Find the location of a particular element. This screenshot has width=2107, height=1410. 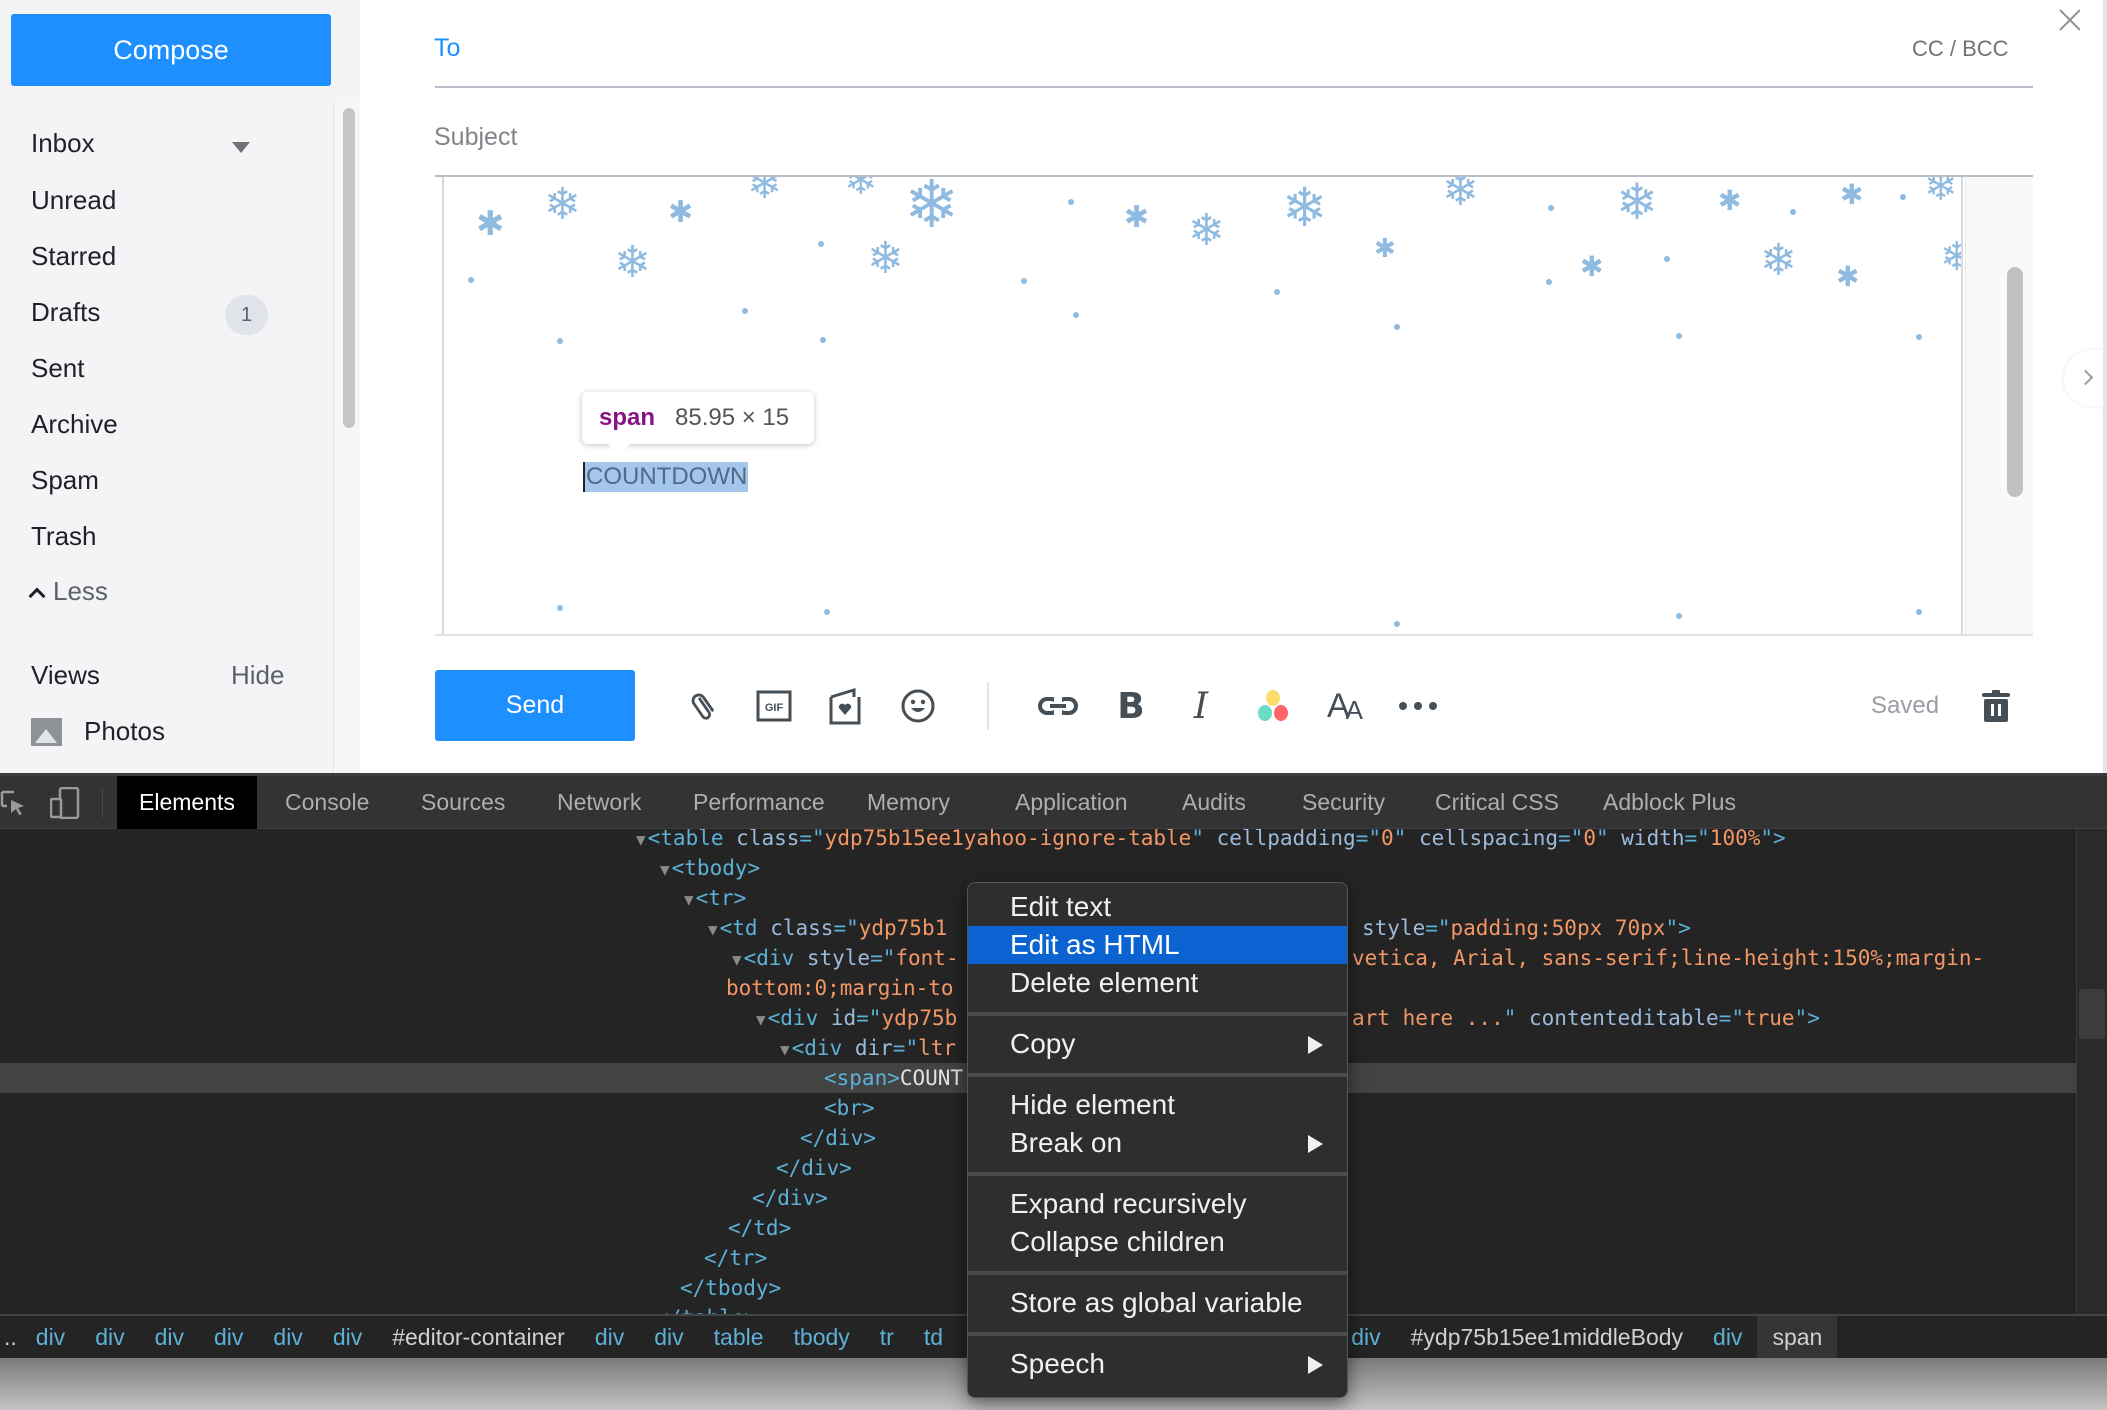

breadcrumb-item: .. is located at coordinates (11, 1337).